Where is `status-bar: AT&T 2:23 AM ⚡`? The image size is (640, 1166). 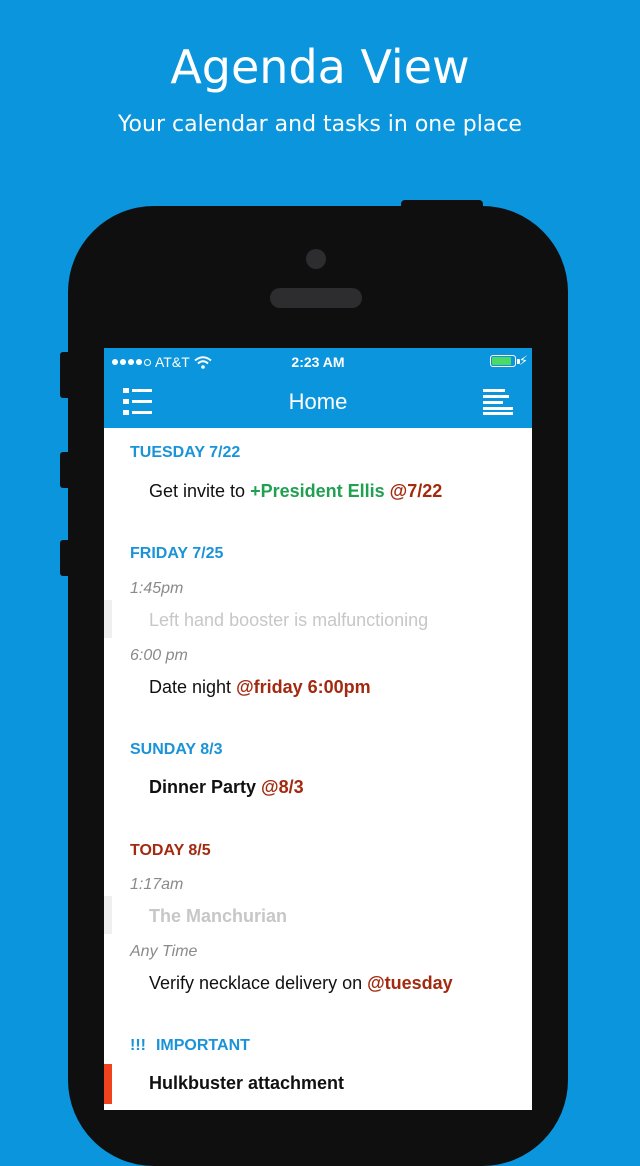 status-bar: AT&T 2:23 AM ⚡ is located at coordinates (318, 362).